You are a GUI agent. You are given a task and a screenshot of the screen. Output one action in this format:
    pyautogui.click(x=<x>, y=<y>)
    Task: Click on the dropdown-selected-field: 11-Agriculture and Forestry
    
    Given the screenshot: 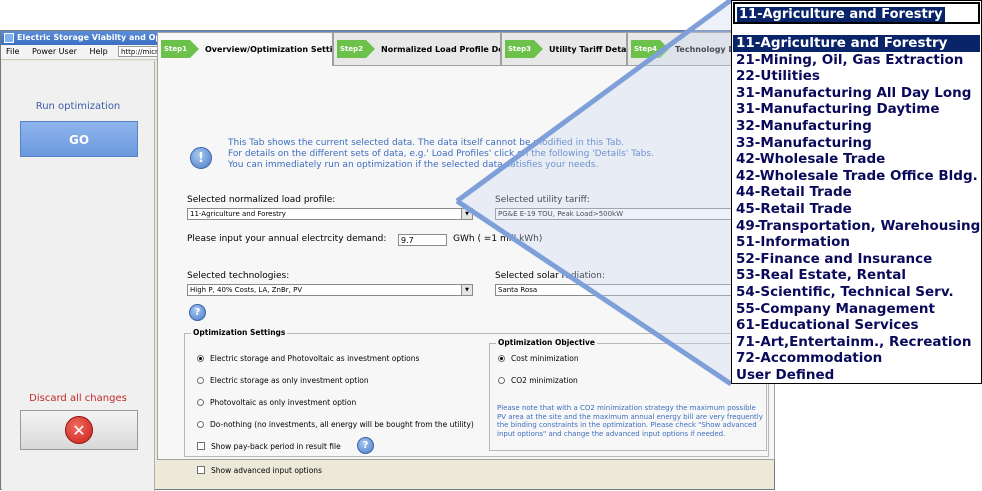 What is the action you would take?
    pyautogui.click(x=856, y=13)
    